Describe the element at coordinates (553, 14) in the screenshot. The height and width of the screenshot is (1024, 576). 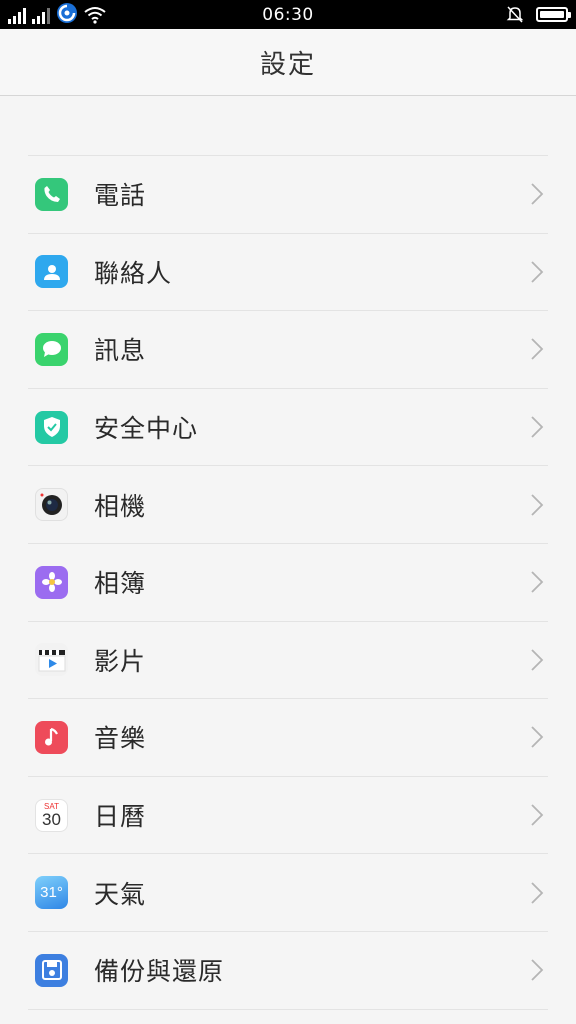
I see `battery-icon` at that location.